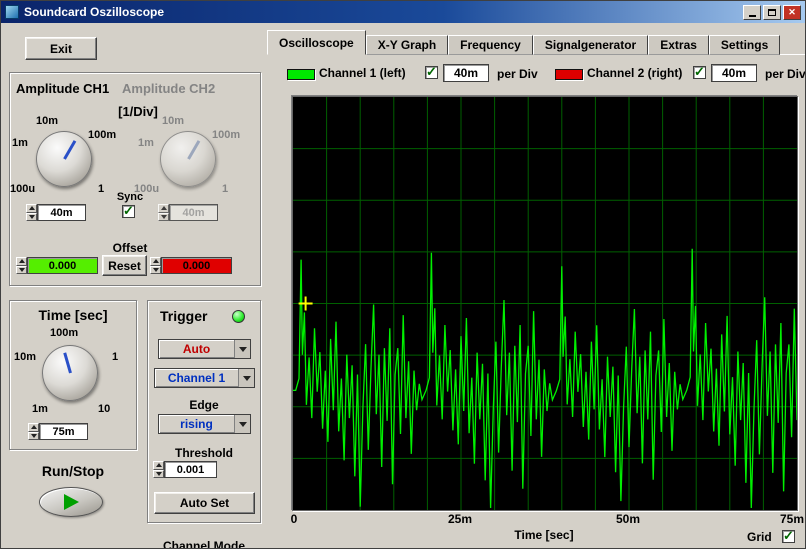  I want to click on x-axis-label: Time [sec], so click(544, 535).